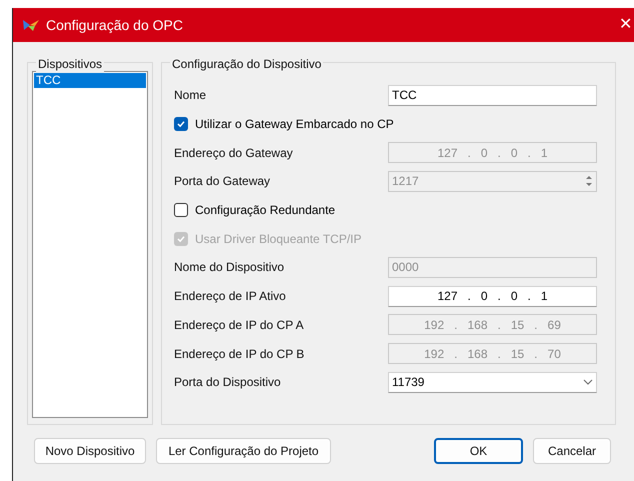 This screenshot has height=481, width=634. What do you see at coordinates (222, 181) in the screenshot?
I see `field-label: Porta do Gateway` at bounding box center [222, 181].